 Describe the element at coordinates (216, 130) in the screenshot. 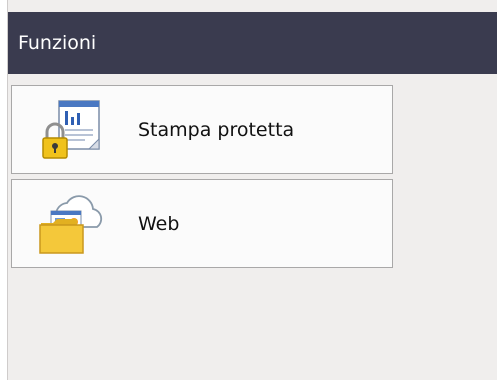

I see `secure-print-label: Stampa protetta` at that location.